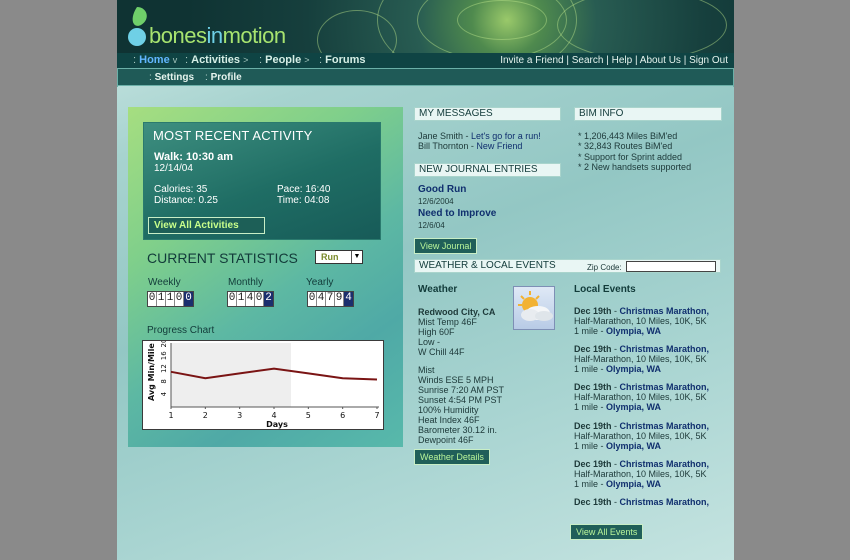 Image resolution: width=850 pixels, height=560 pixels. What do you see at coordinates (173, 168) in the screenshot?
I see `activity-date: 12/14/04` at bounding box center [173, 168].